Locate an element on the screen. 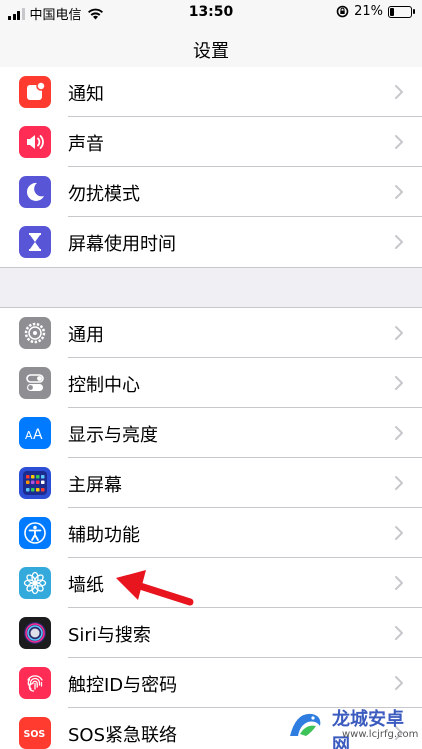 This screenshot has height=749, width=422. accessibility-icon is located at coordinates (35, 533).